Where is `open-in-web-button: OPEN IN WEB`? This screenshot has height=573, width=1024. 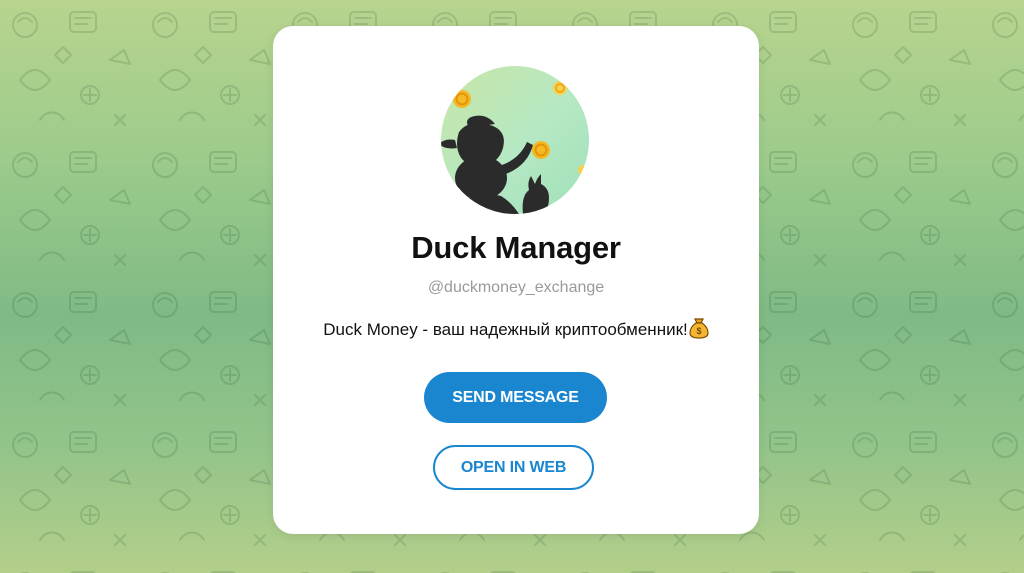 open-in-web-button: OPEN IN WEB is located at coordinates (513, 467).